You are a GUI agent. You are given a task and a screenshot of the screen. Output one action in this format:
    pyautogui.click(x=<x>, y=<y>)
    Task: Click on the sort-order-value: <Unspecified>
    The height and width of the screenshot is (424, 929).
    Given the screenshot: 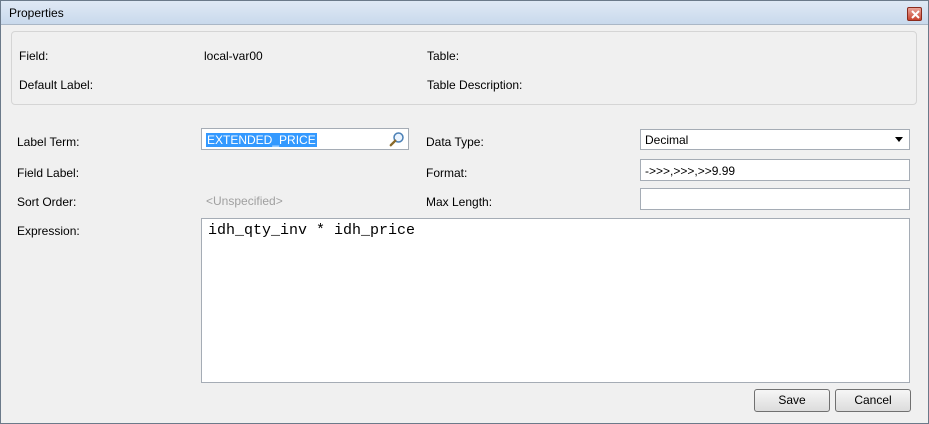 What is the action you would take?
    pyautogui.click(x=244, y=201)
    